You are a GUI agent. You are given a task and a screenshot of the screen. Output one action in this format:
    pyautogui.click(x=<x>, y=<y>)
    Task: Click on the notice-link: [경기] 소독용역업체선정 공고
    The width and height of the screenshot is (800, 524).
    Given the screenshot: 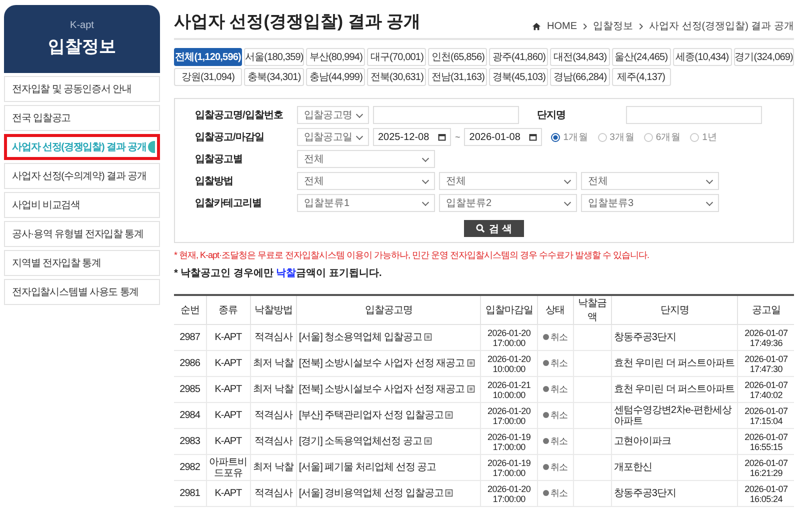 What is the action you would take?
    pyautogui.click(x=360, y=441)
    